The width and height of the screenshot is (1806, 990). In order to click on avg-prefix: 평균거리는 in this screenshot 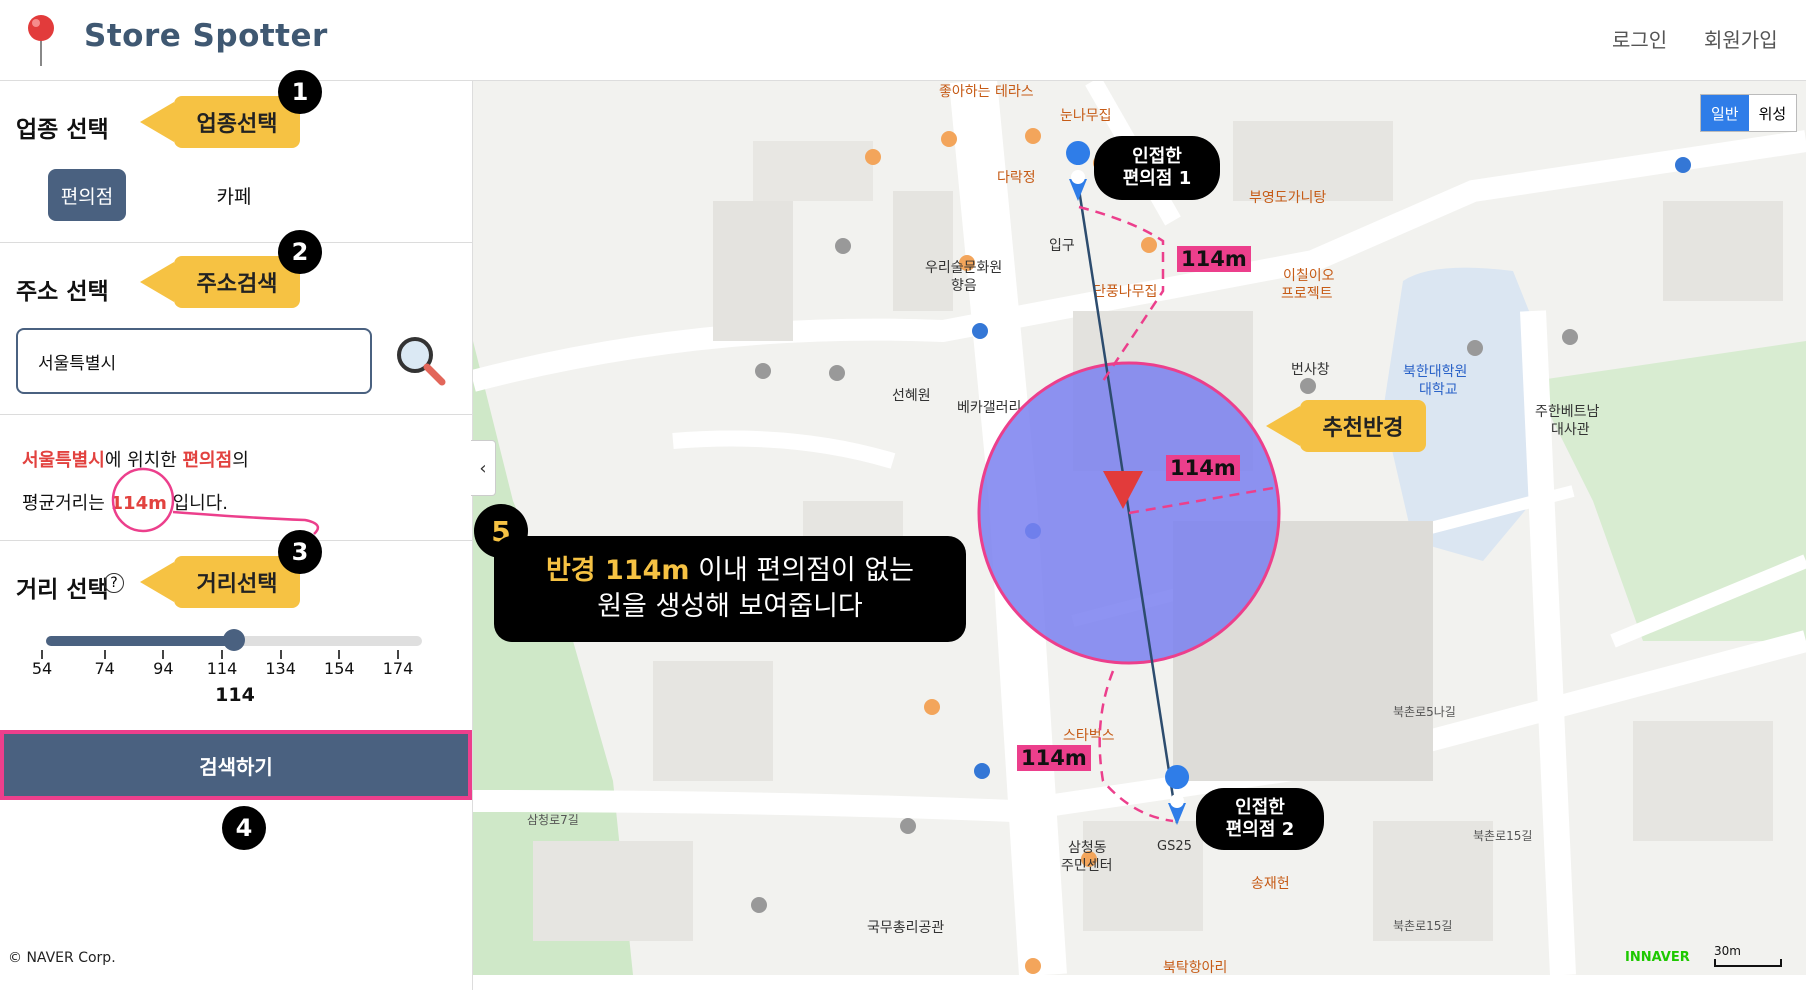, I will do `click(66, 503)`.